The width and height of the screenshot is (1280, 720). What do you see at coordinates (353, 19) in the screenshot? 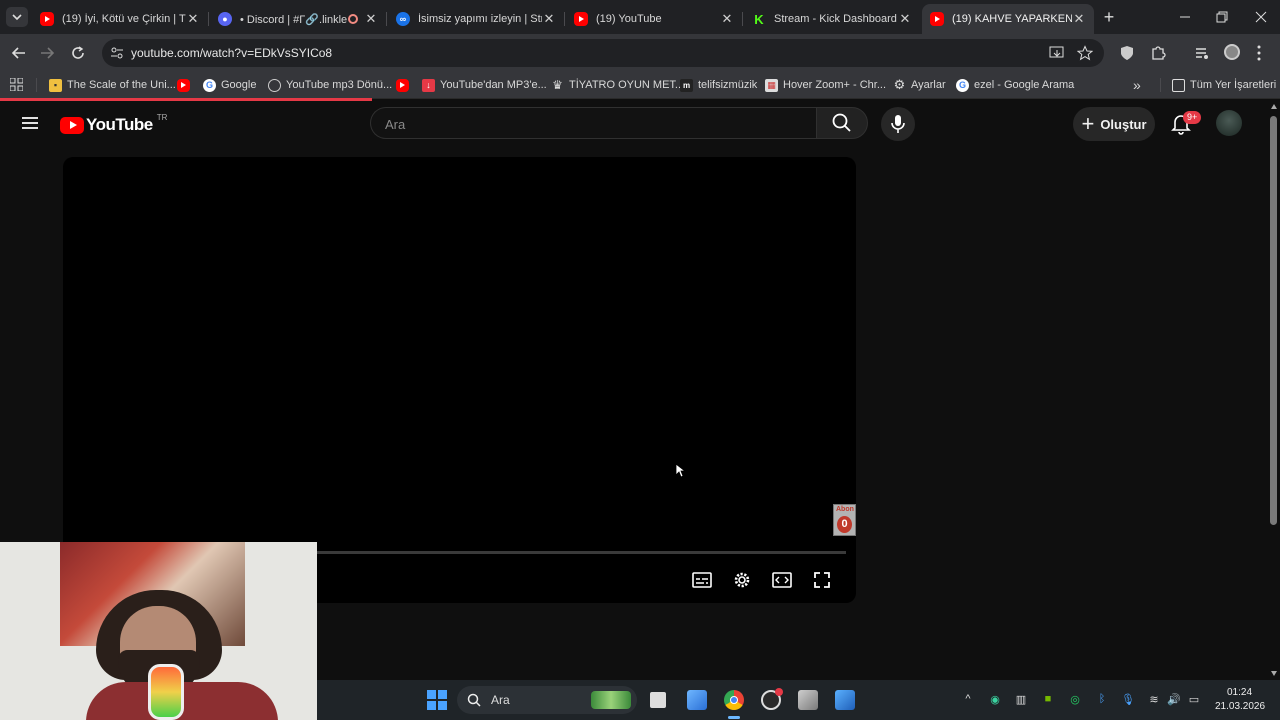
I see `recording-icon` at bounding box center [353, 19].